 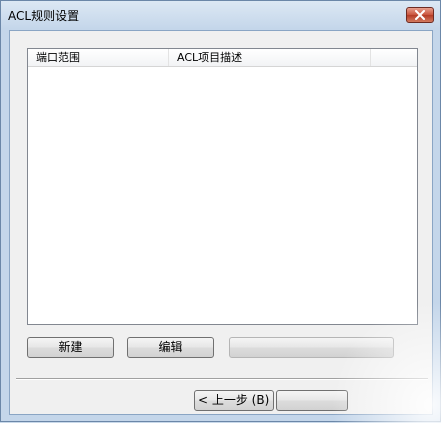 What do you see at coordinates (311, 347) in the screenshot?
I see `delete-button` at bounding box center [311, 347].